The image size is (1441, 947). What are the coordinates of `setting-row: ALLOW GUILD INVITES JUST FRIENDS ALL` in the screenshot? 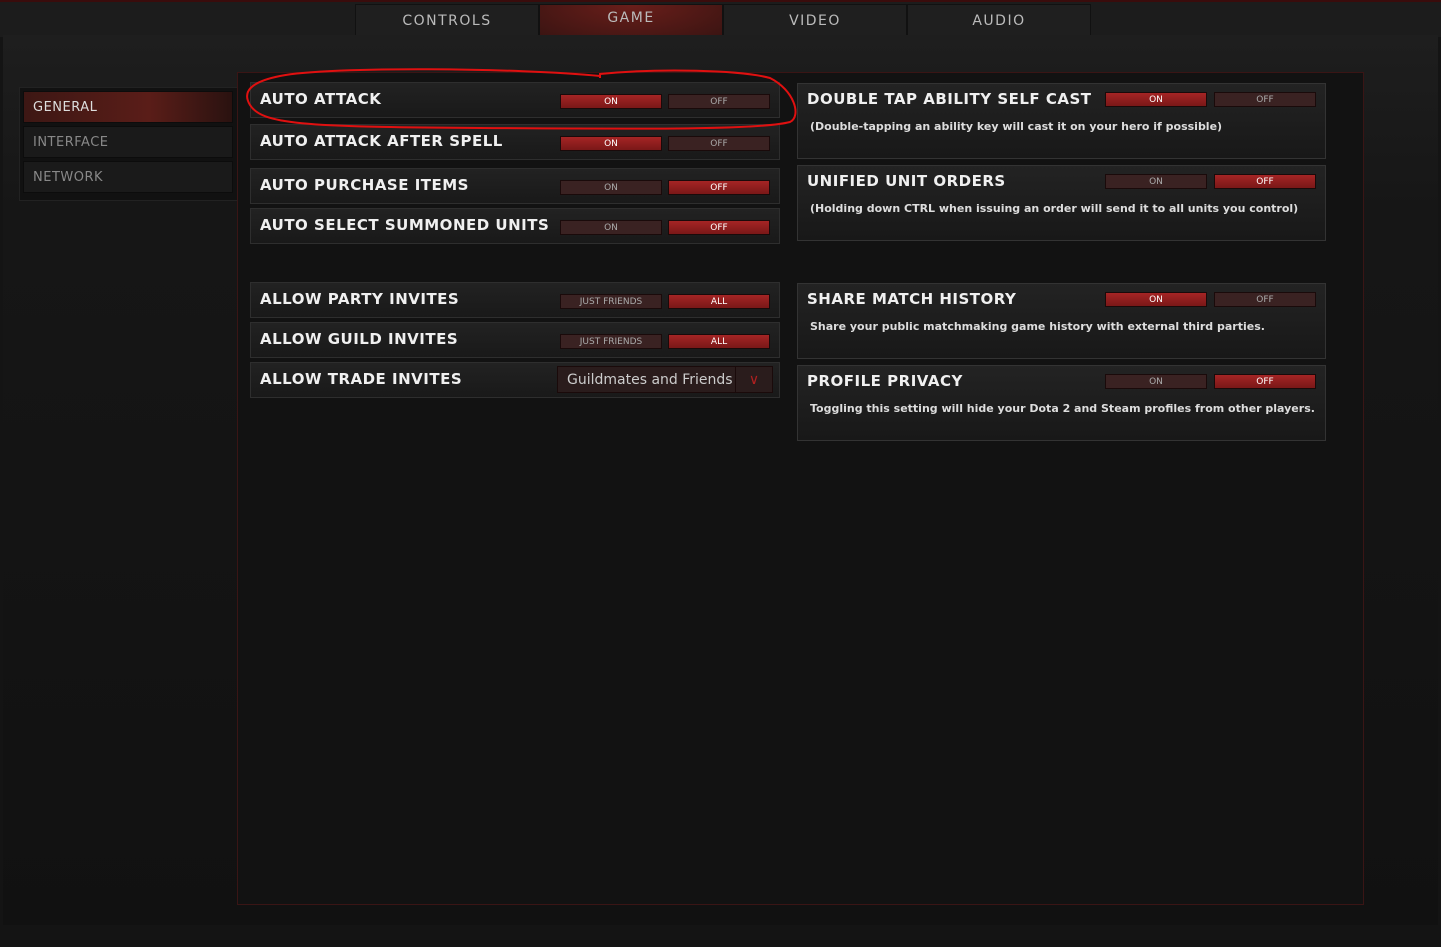 It's located at (515, 340).